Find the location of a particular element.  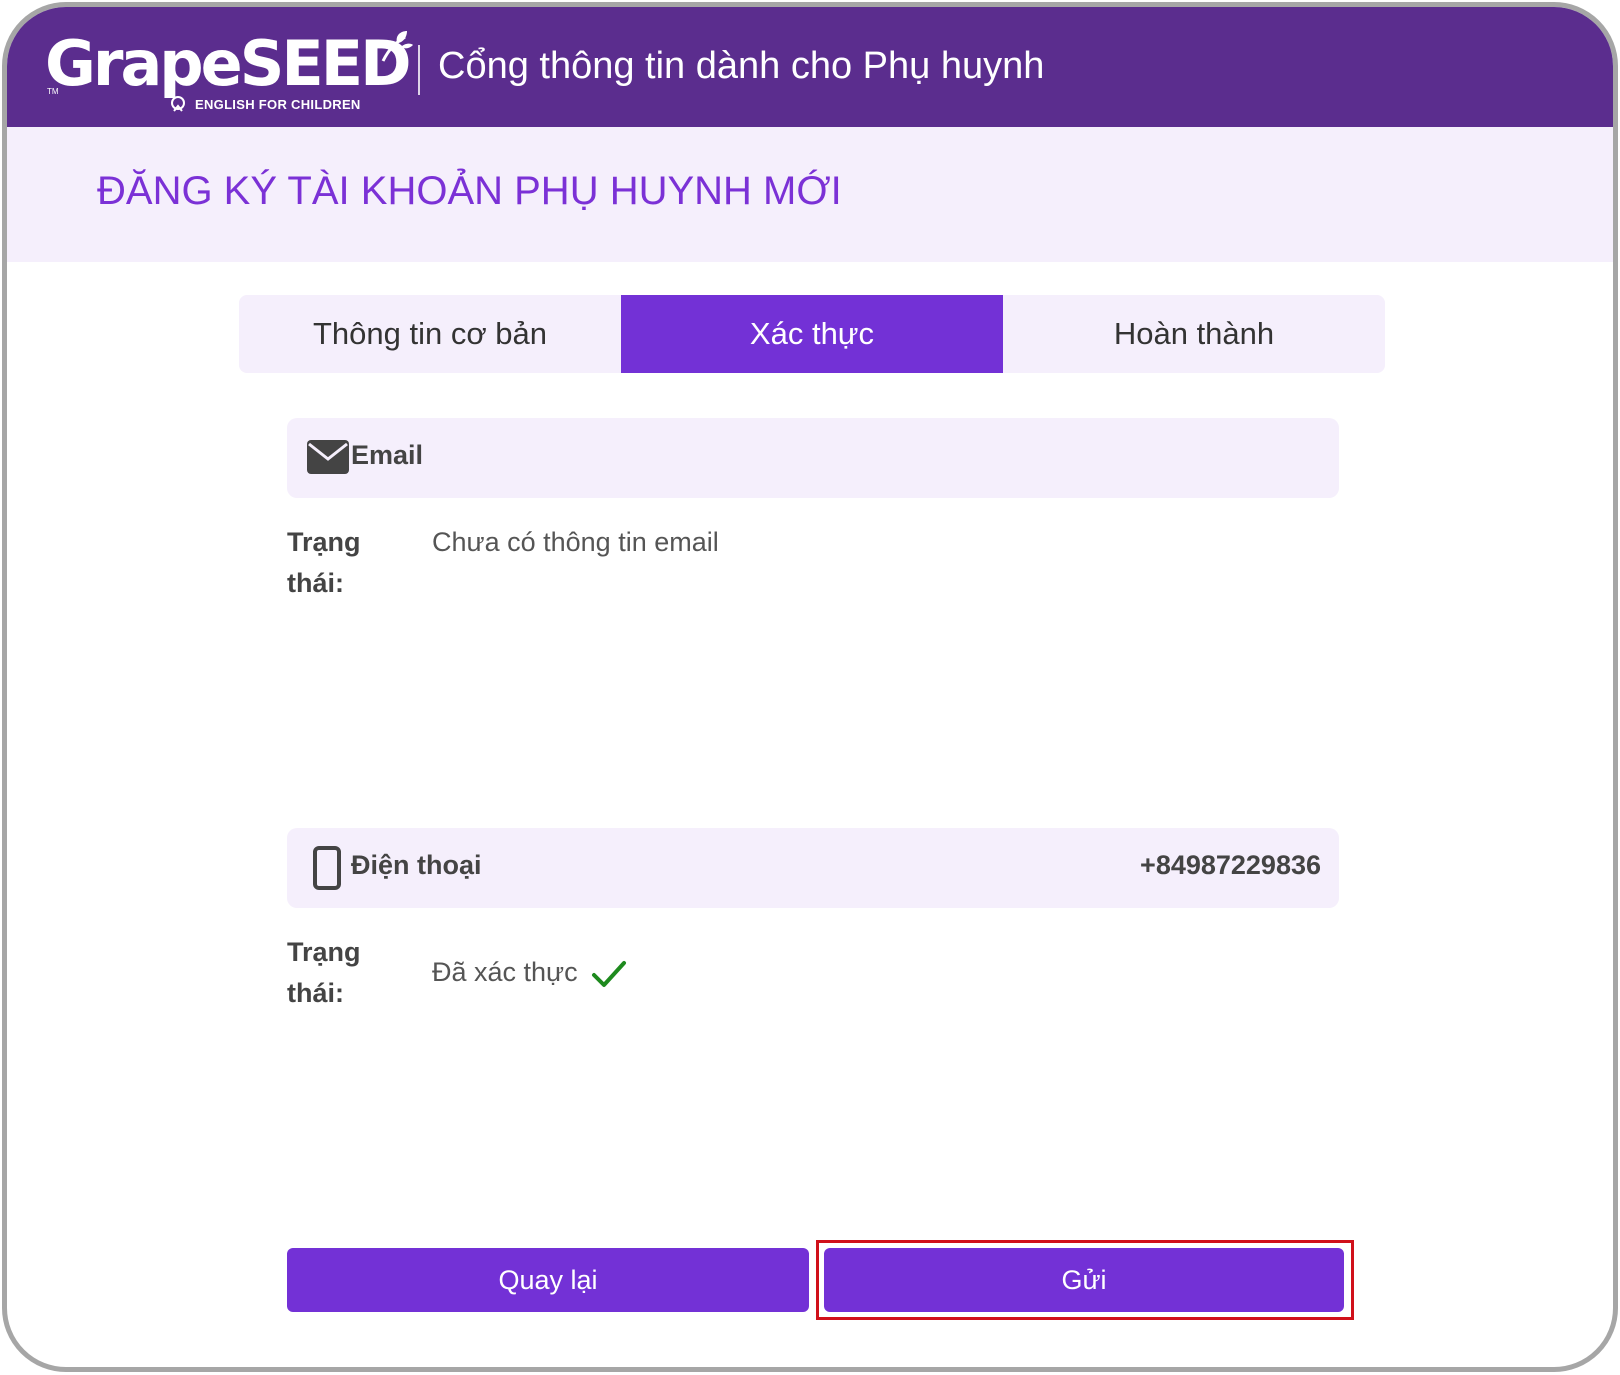

phone-status: Đã xác thực is located at coordinates (529, 973).